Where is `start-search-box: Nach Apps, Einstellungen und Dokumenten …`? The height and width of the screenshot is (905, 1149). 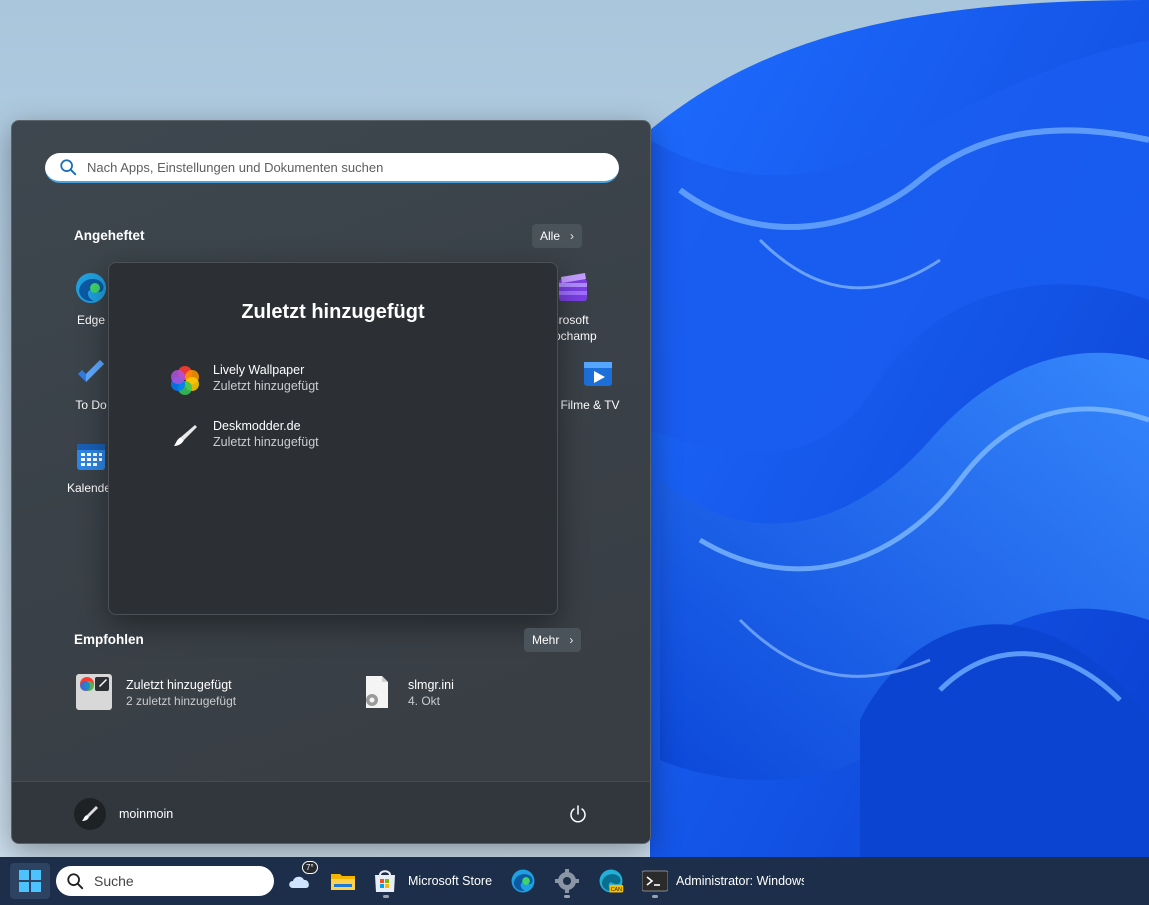
start-search-box: Nach Apps, Einstellungen und Dokumenten … is located at coordinates (332, 168).